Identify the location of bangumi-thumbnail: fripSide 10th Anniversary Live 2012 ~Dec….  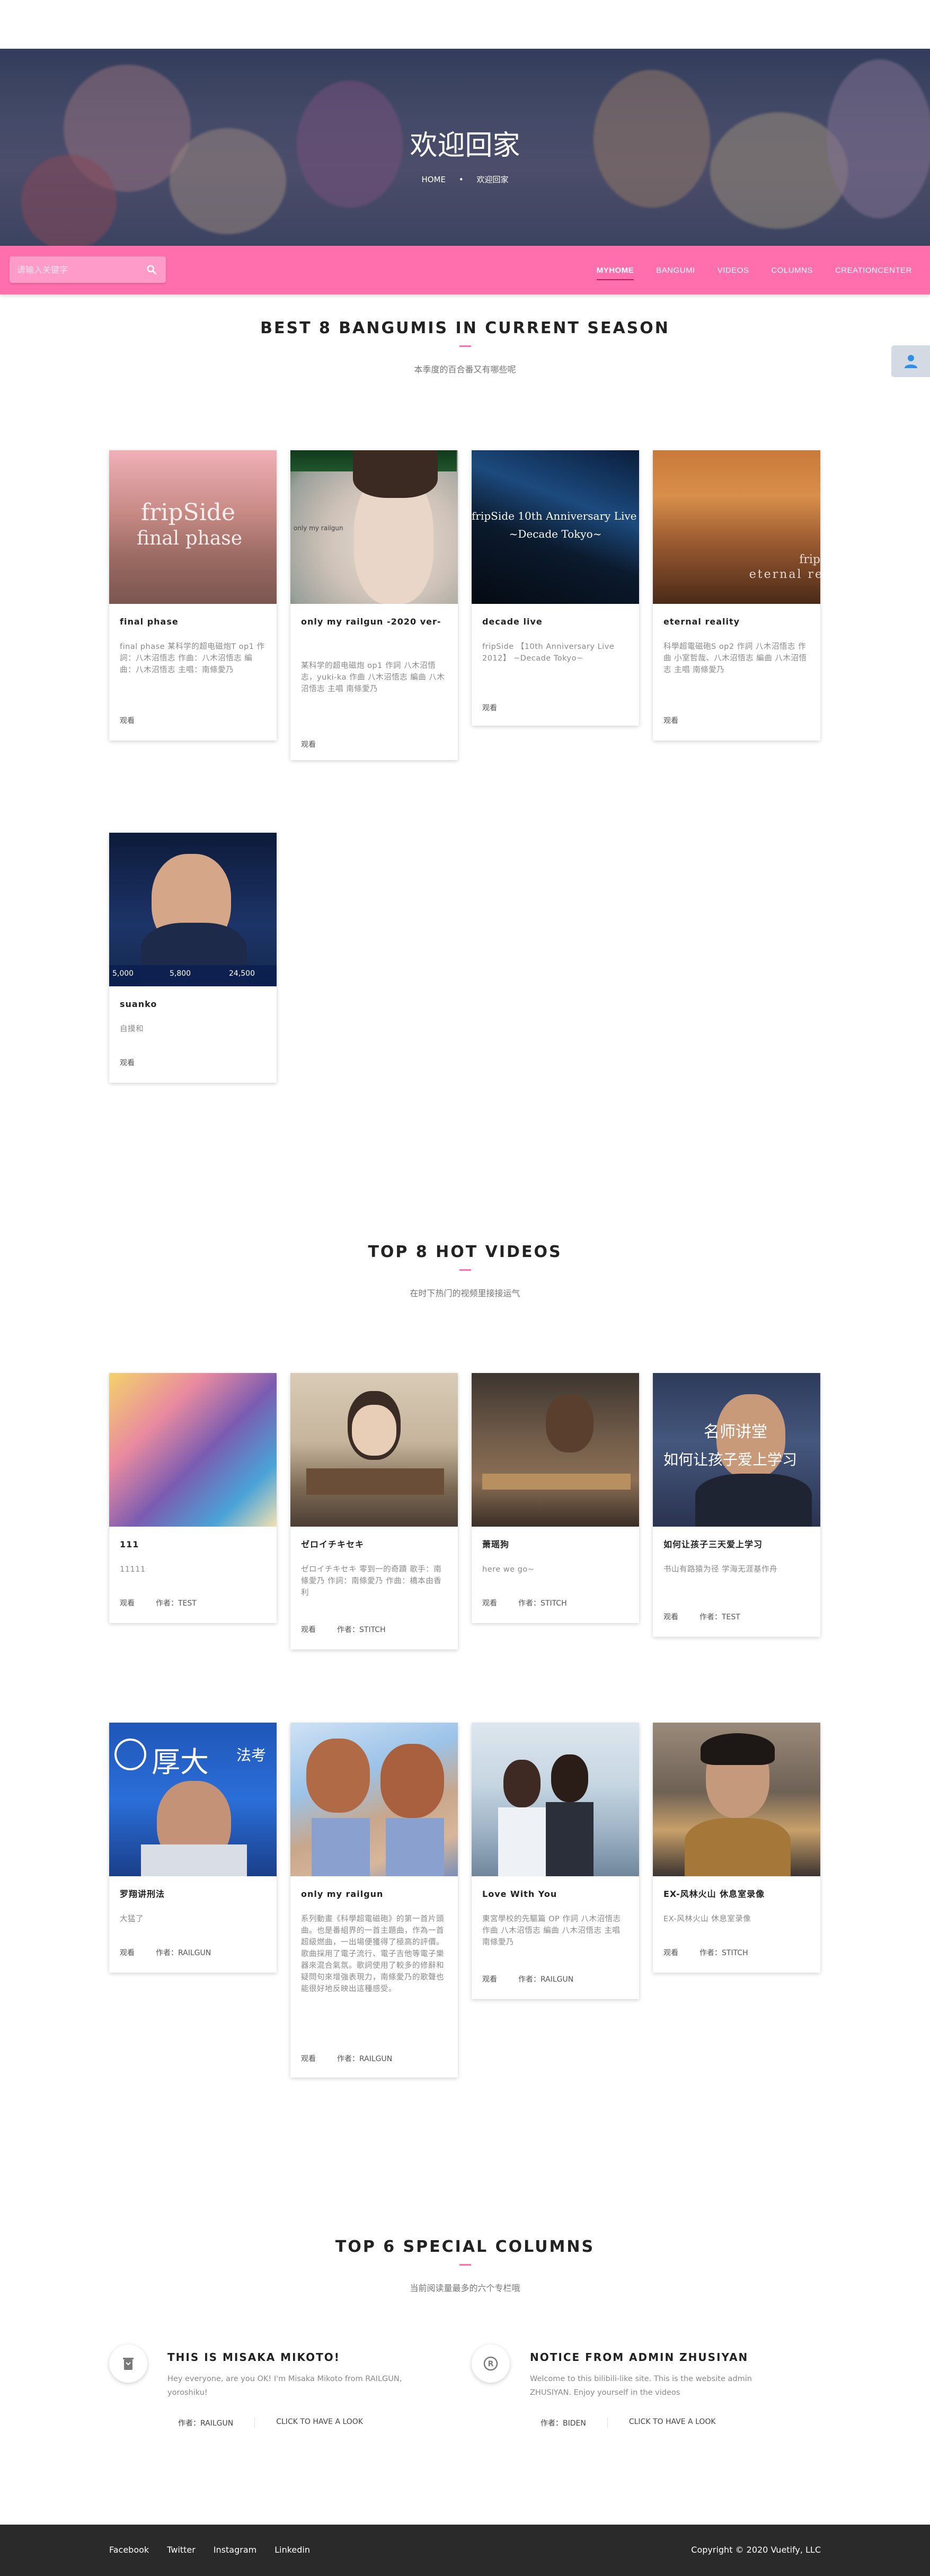
(555, 527).